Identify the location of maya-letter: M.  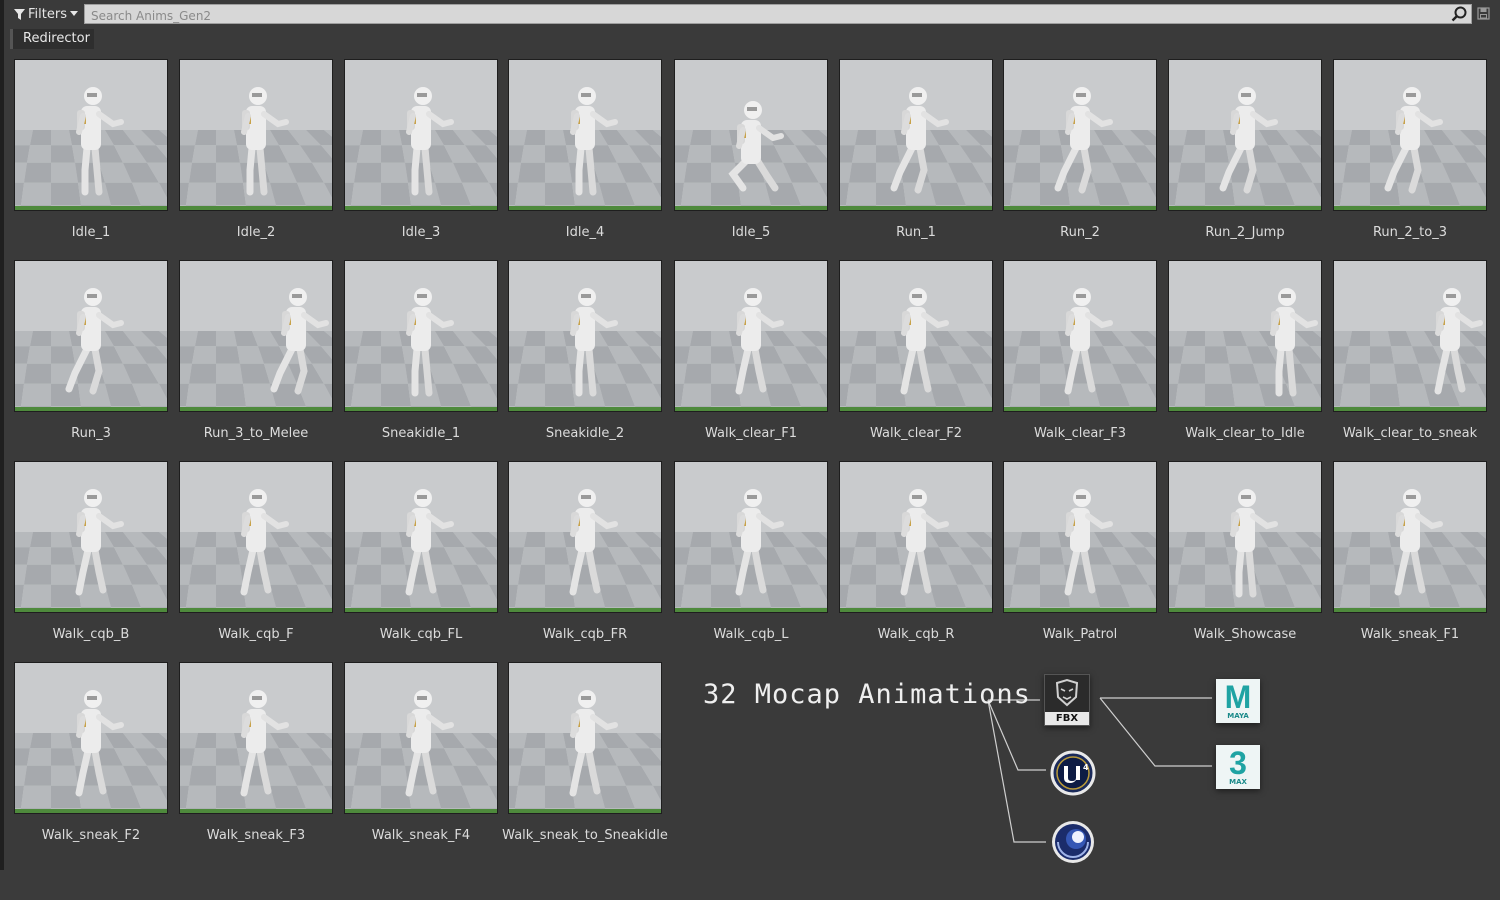
(1238, 696).